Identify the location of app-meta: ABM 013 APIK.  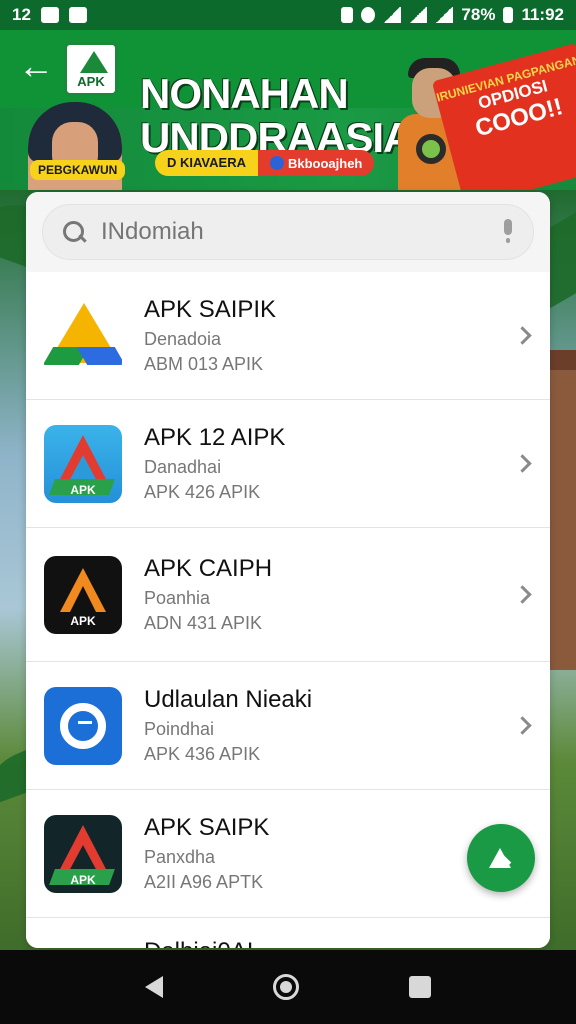
(204, 363).